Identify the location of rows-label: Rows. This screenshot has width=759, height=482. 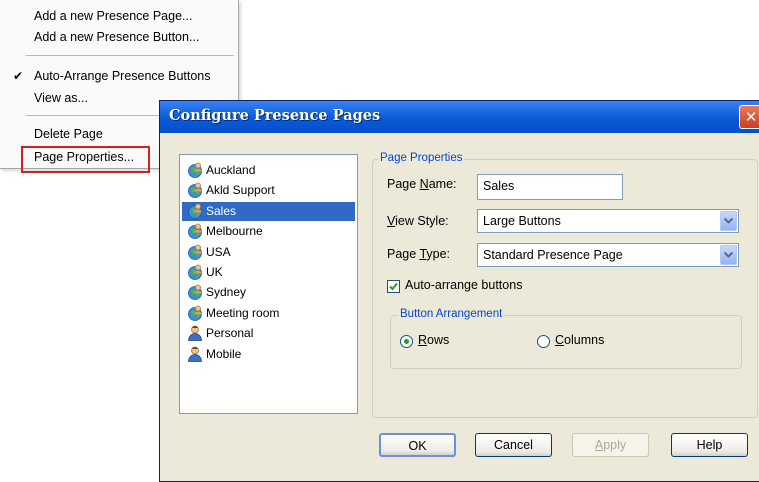
(434, 340).